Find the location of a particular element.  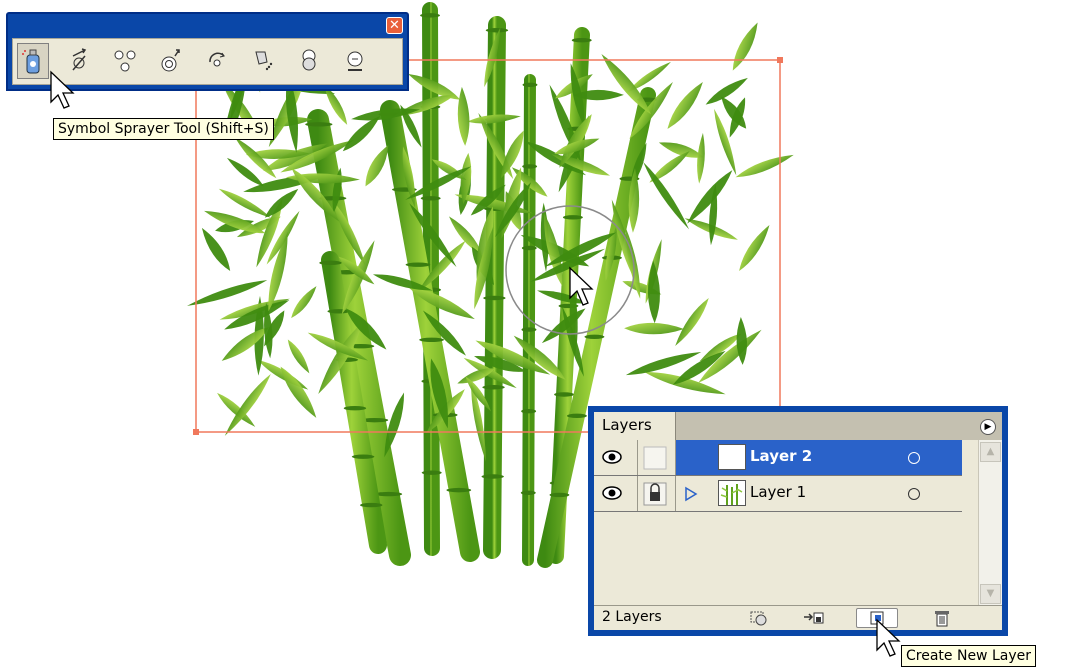

symbol-stainer-tool-icon is located at coordinates (263, 61).